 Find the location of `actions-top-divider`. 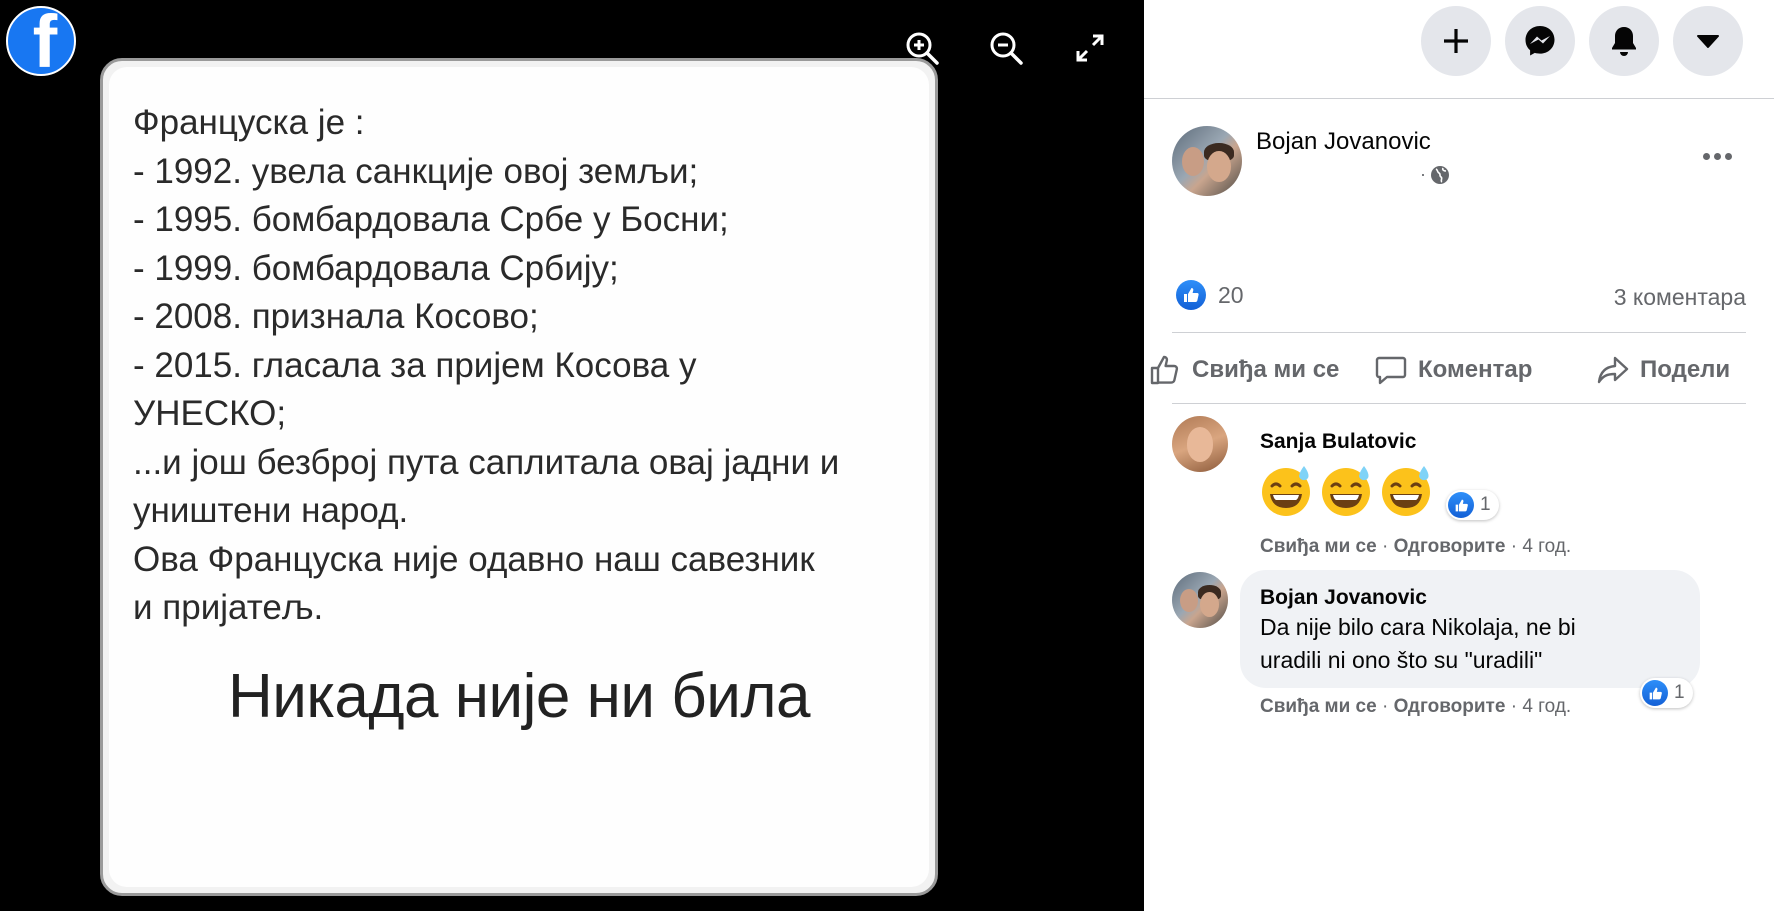

actions-top-divider is located at coordinates (1459, 332).